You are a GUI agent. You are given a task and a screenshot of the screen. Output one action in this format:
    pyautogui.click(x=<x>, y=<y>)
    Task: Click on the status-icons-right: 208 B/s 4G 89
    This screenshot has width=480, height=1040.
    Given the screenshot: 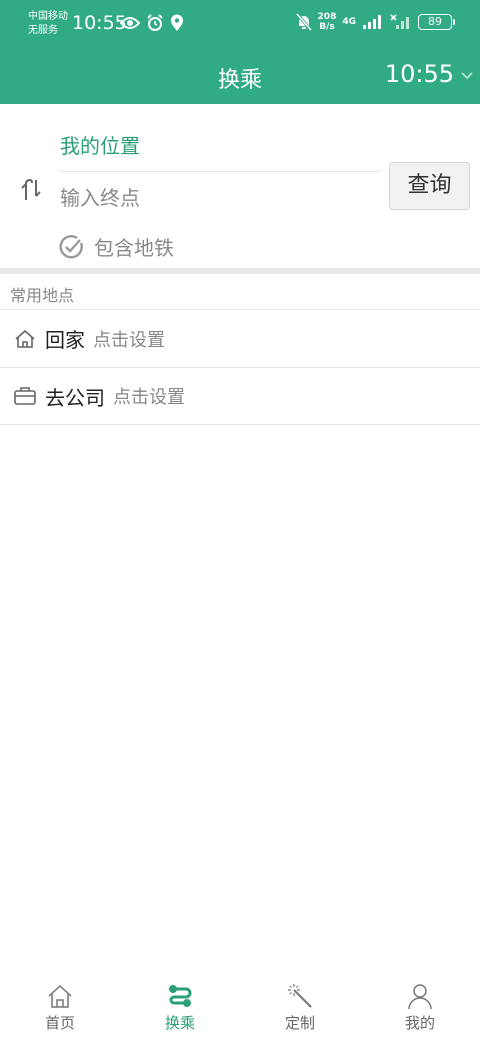 What is the action you would take?
    pyautogui.click(x=375, y=22)
    